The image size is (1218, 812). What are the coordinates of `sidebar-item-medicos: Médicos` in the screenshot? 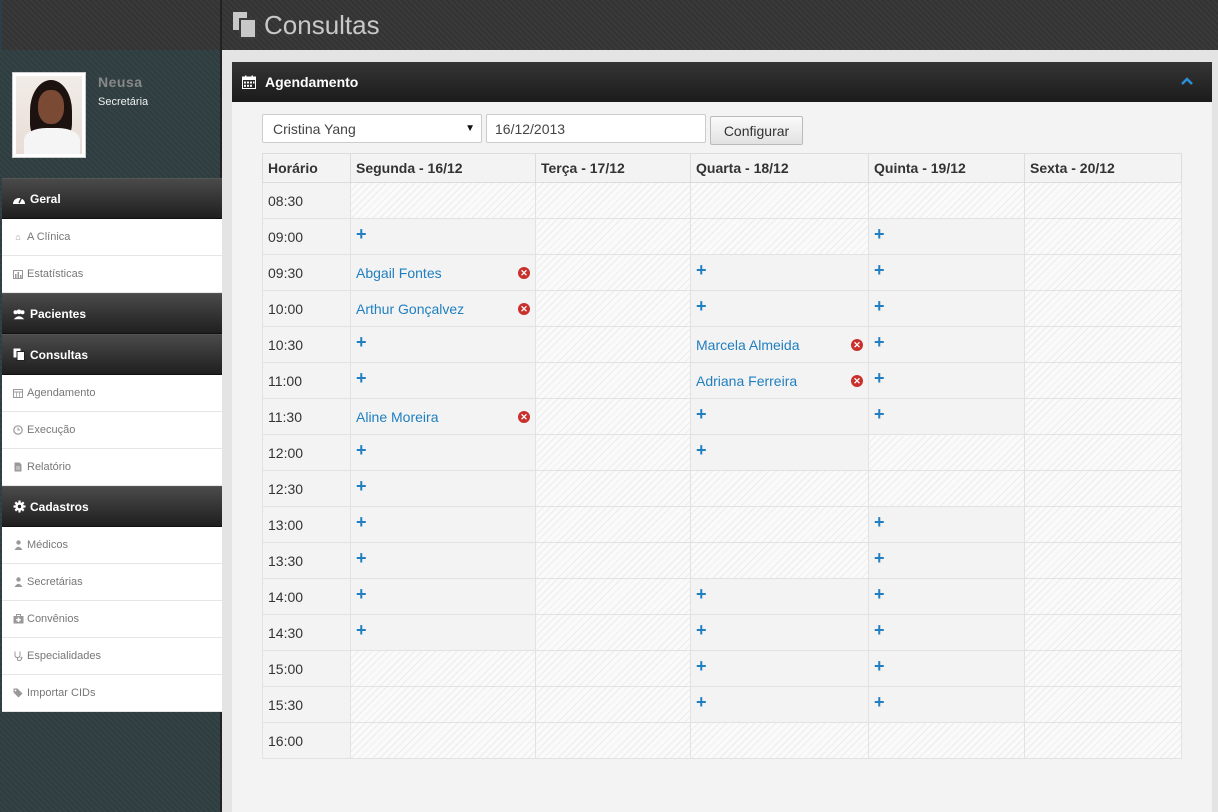 It's located at (112, 545).